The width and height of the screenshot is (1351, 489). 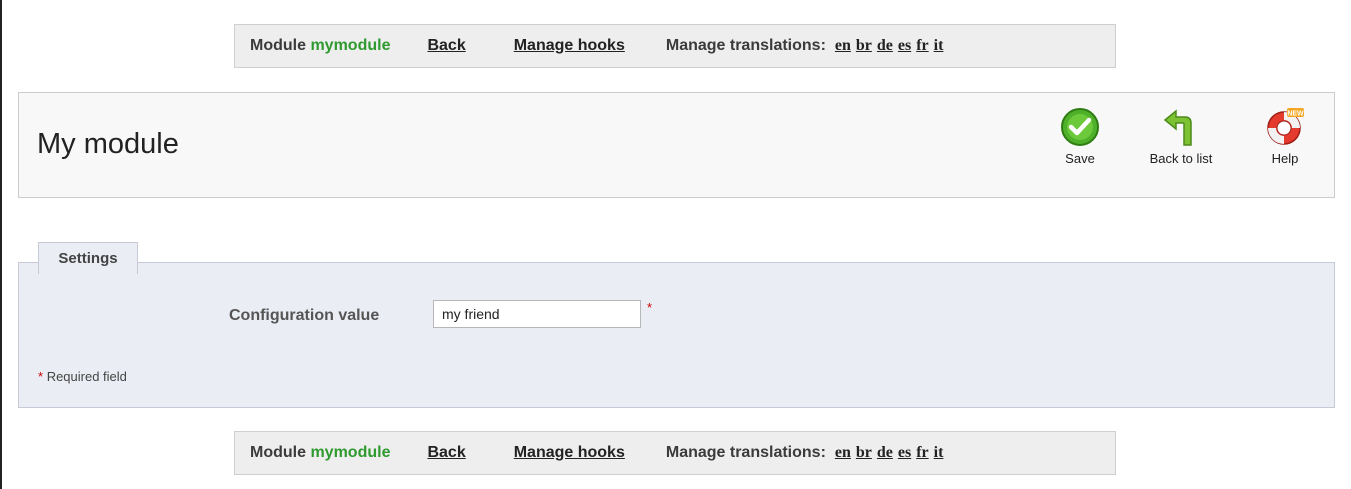 What do you see at coordinates (304, 315) in the screenshot?
I see `configuration-value-label: Configuration value` at bounding box center [304, 315].